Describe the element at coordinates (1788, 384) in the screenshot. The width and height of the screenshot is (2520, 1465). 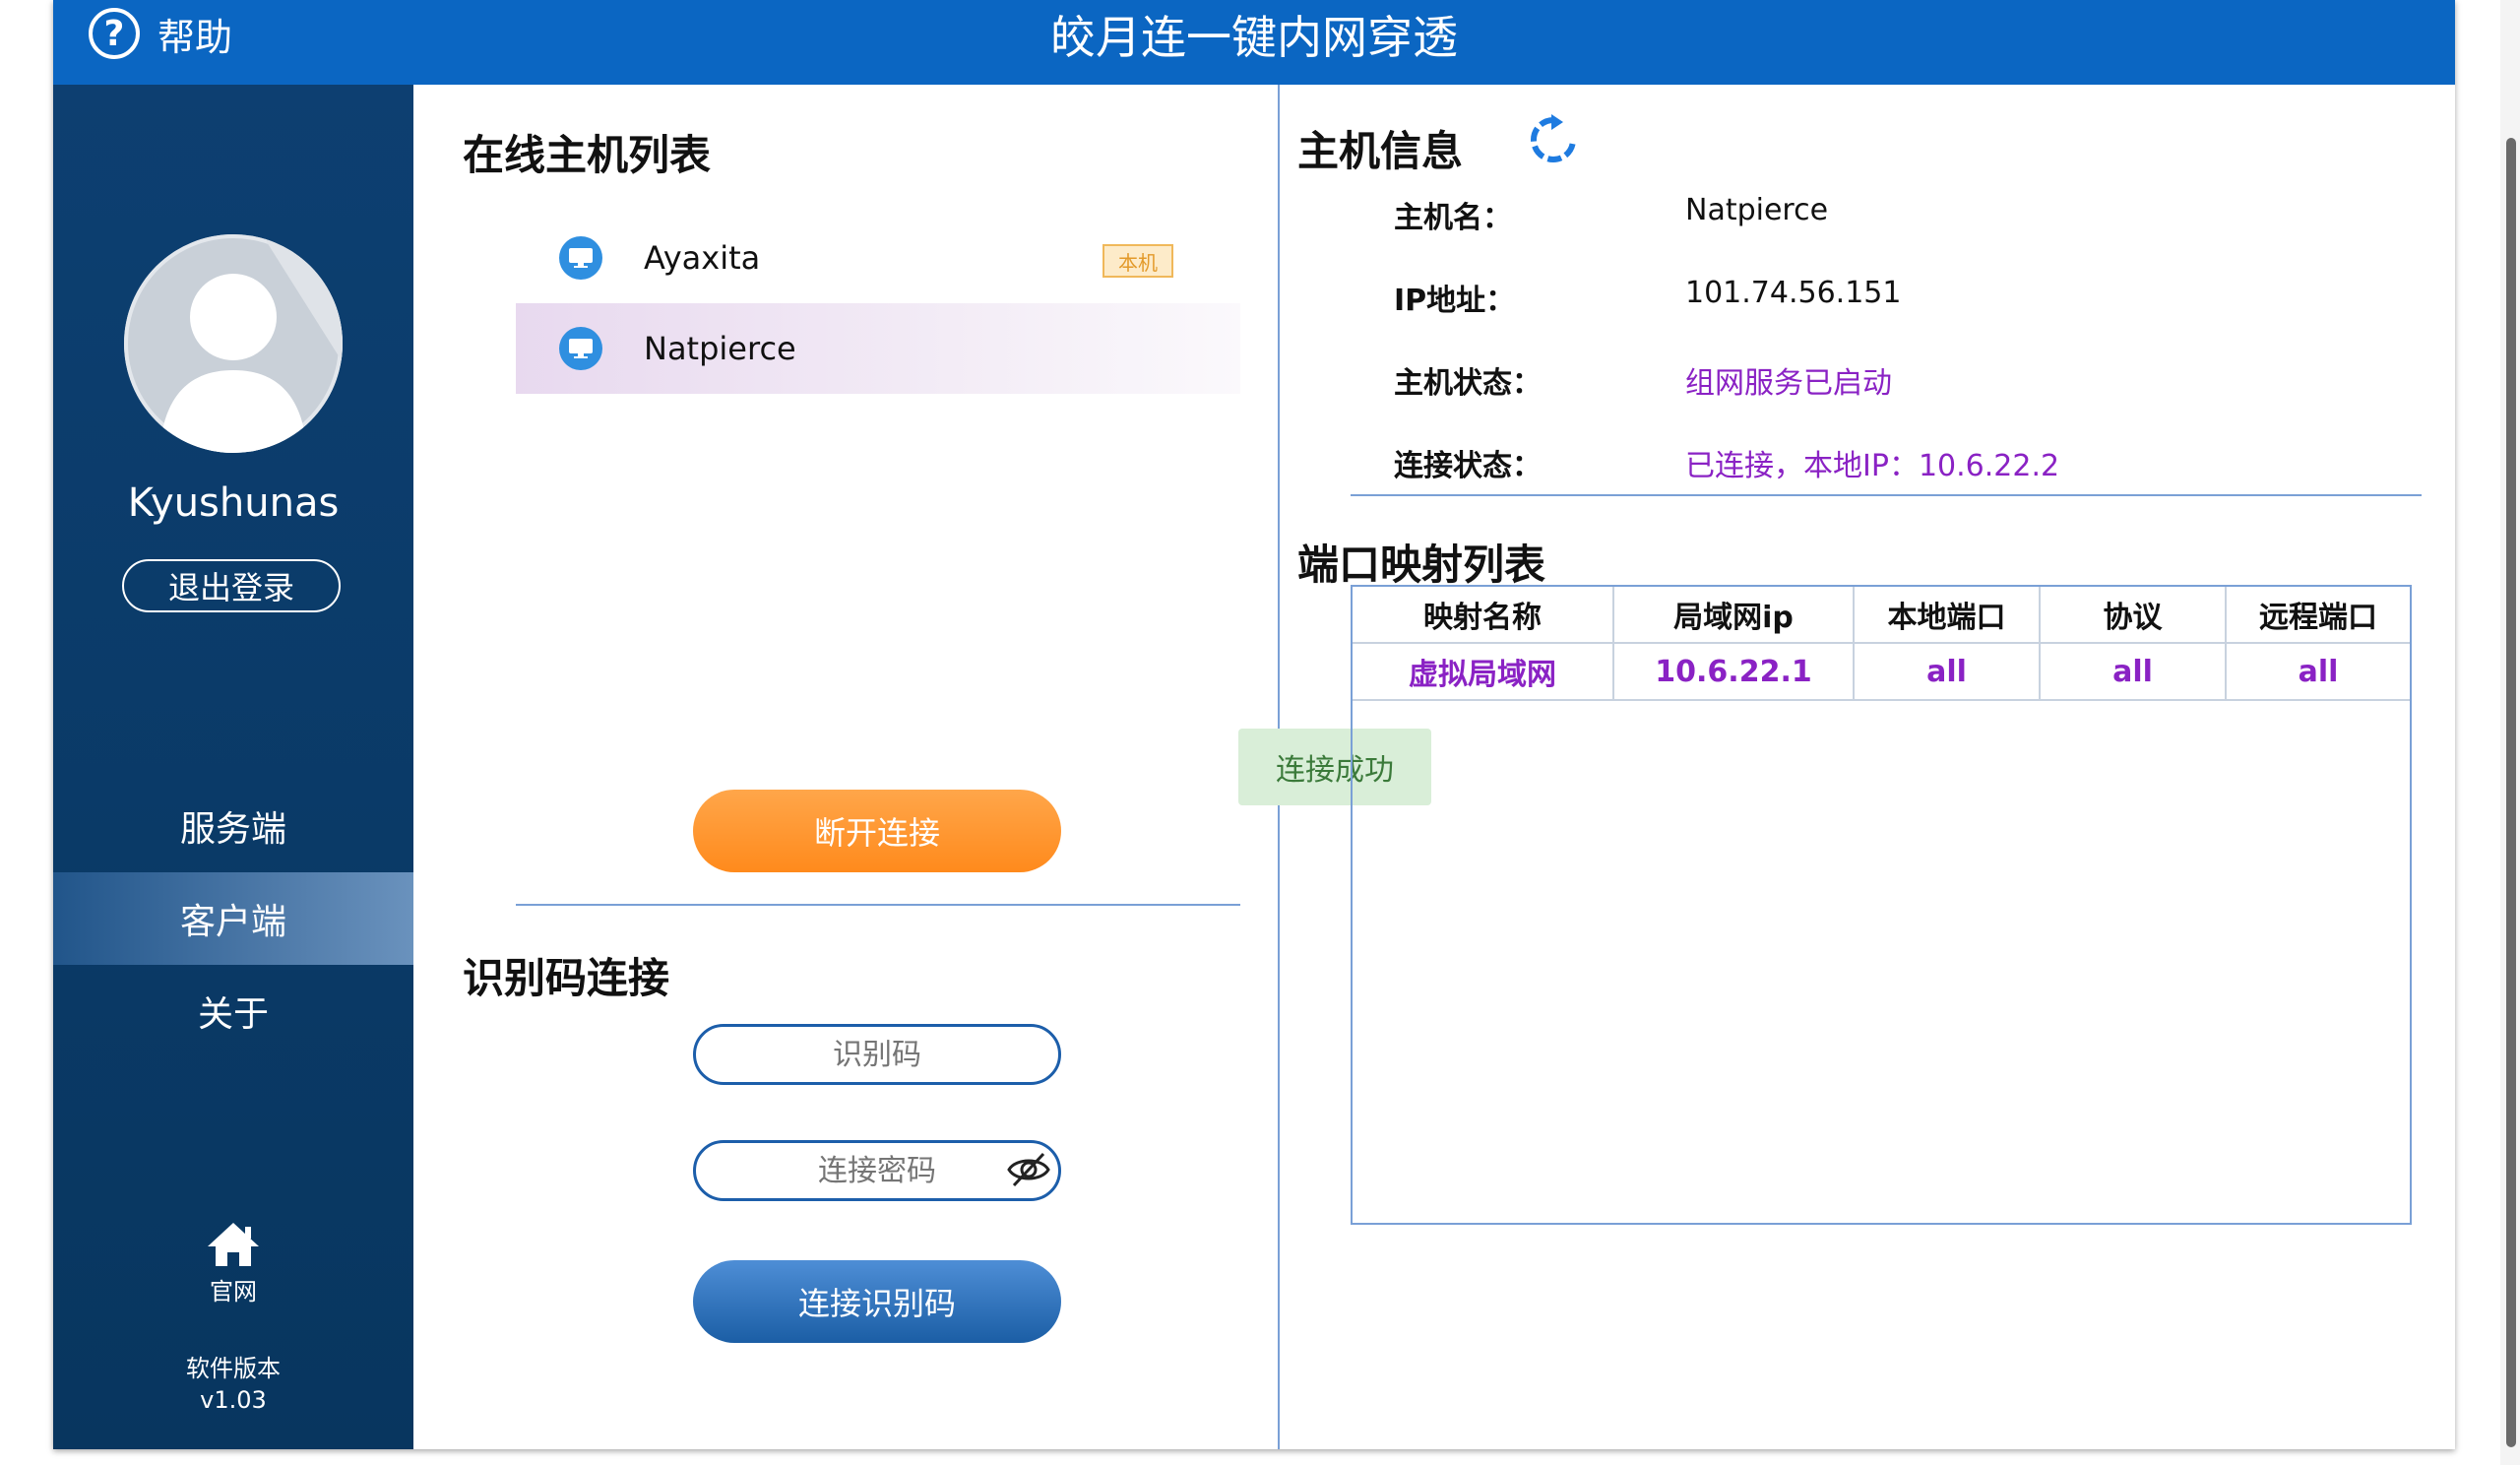
I see `host-status-value: 组网服务已启动` at that location.